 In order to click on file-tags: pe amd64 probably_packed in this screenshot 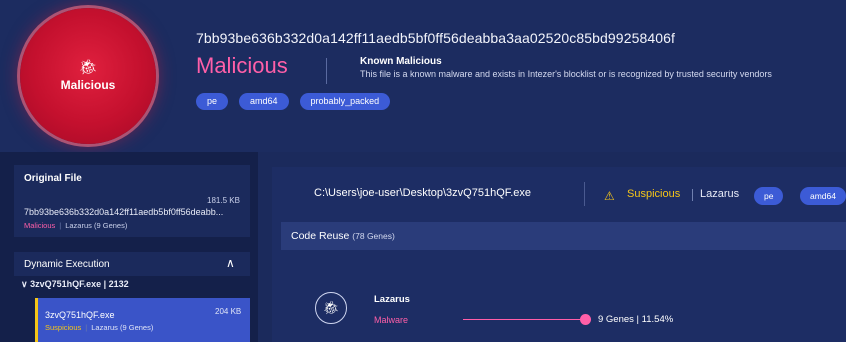, I will do `click(293, 101)`.